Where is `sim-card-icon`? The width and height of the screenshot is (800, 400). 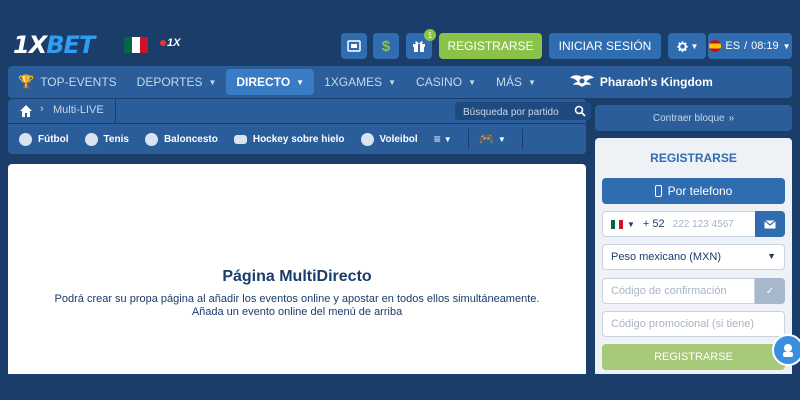
sim-card-icon is located at coordinates (354, 46).